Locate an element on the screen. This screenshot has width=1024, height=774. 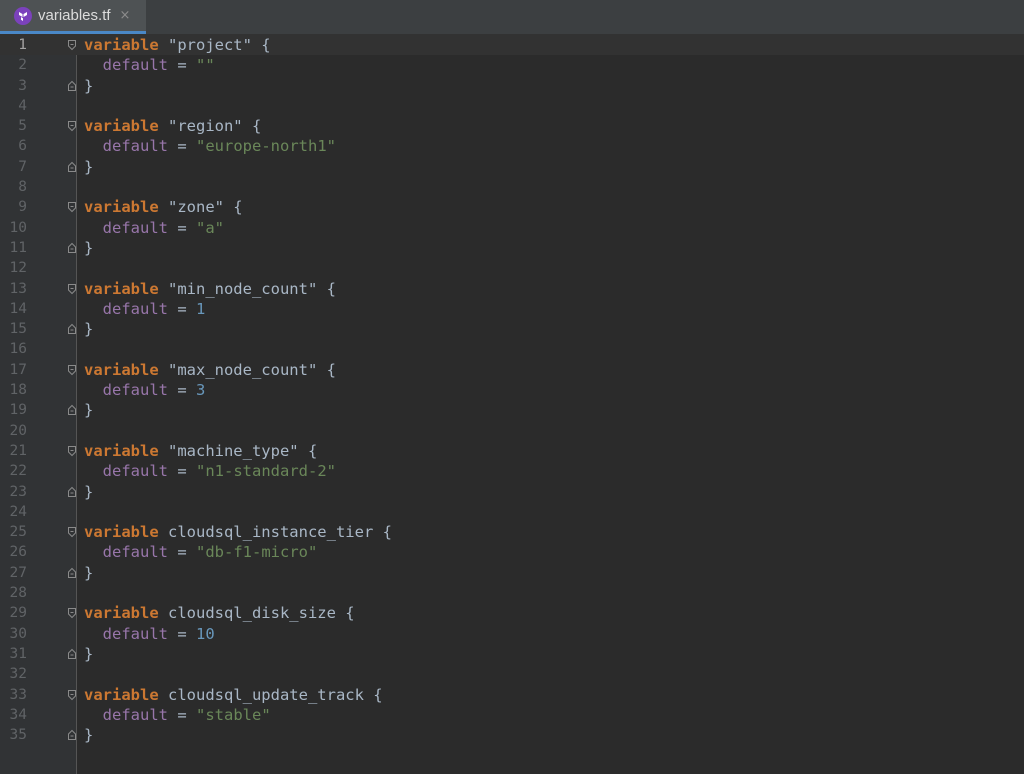
code-line: 1 variable "project" { is located at coordinates (512, 45).